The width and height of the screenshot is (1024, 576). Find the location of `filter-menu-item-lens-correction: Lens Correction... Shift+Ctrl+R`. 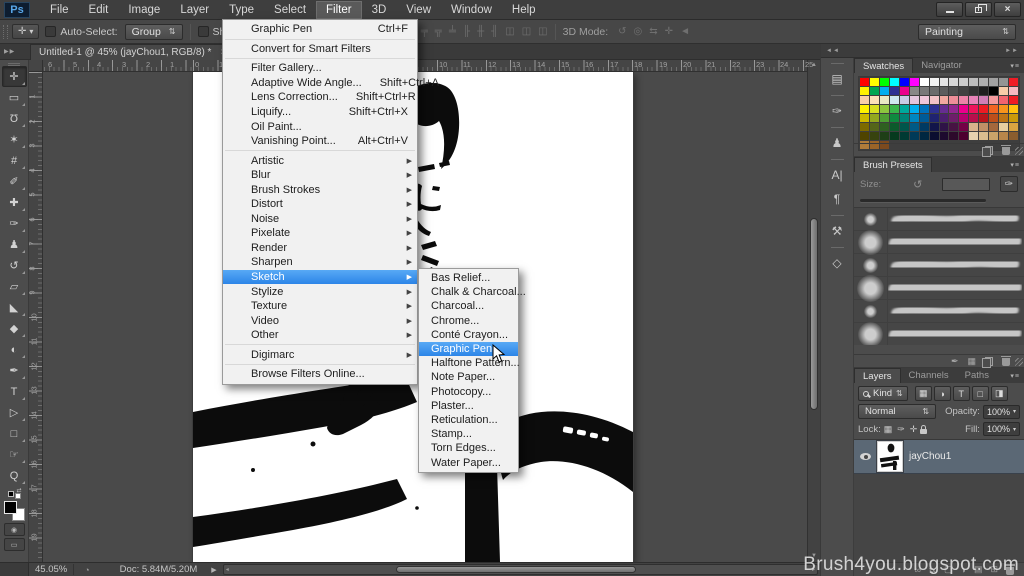

filter-menu-item-lens-correction: Lens Correction... Shift+Ctrl+R is located at coordinates (320, 97).